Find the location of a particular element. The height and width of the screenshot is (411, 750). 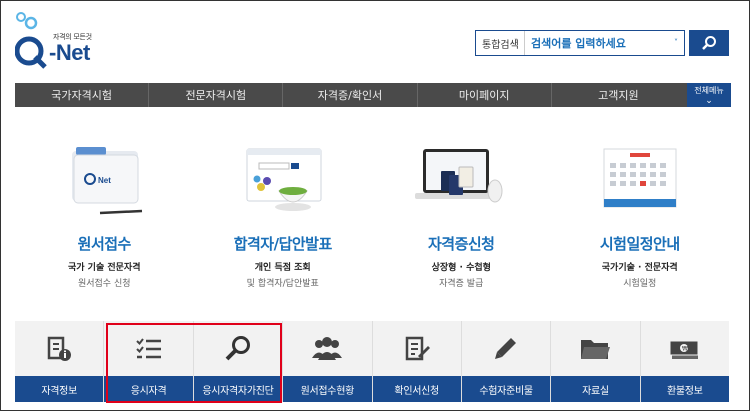

quick-tile-qualification-info: 자격정보 is located at coordinates (60, 361).